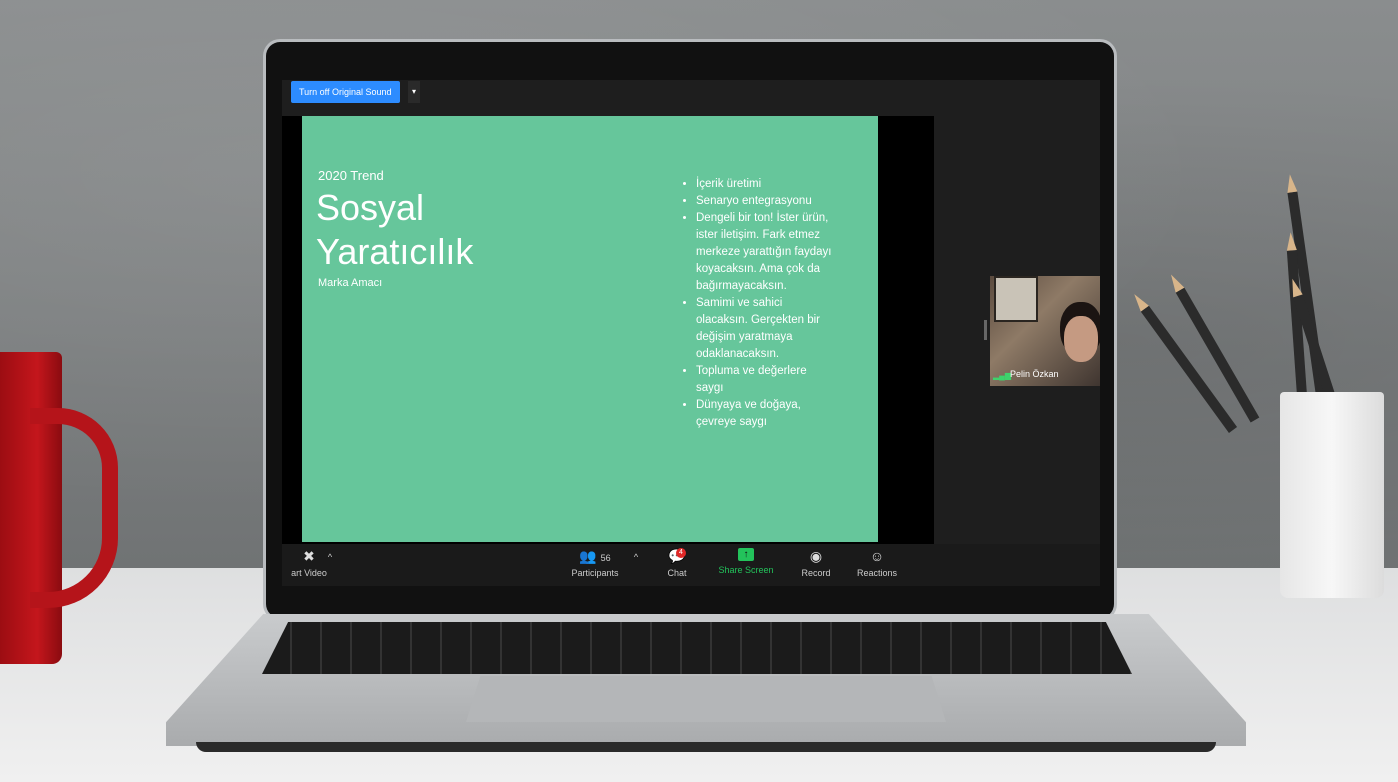 The image size is (1398, 782). What do you see at coordinates (677, 573) in the screenshot?
I see `chat-label: Chat` at bounding box center [677, 573].